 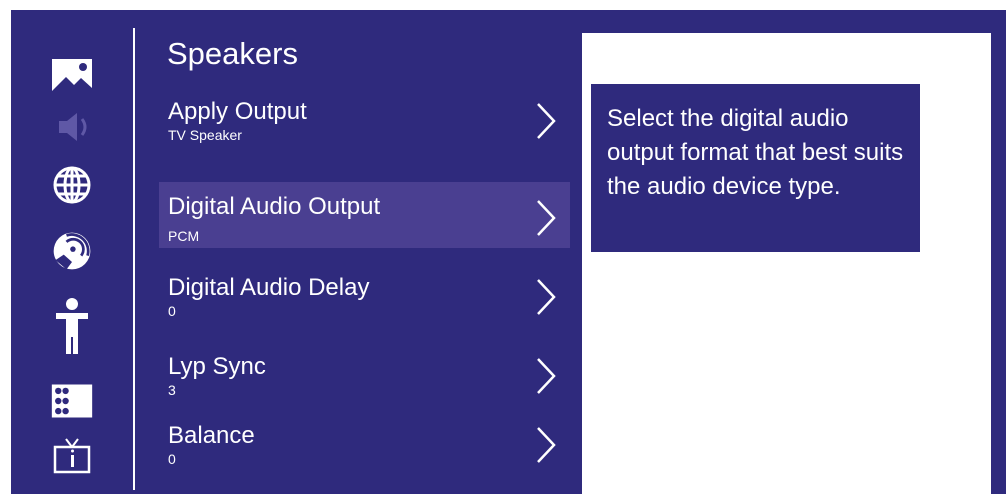 What do you see at coordinates (217, 366) in the screenshot?
I see `menu-item-label: Lyp Sync` at bounding box center [217, 366].